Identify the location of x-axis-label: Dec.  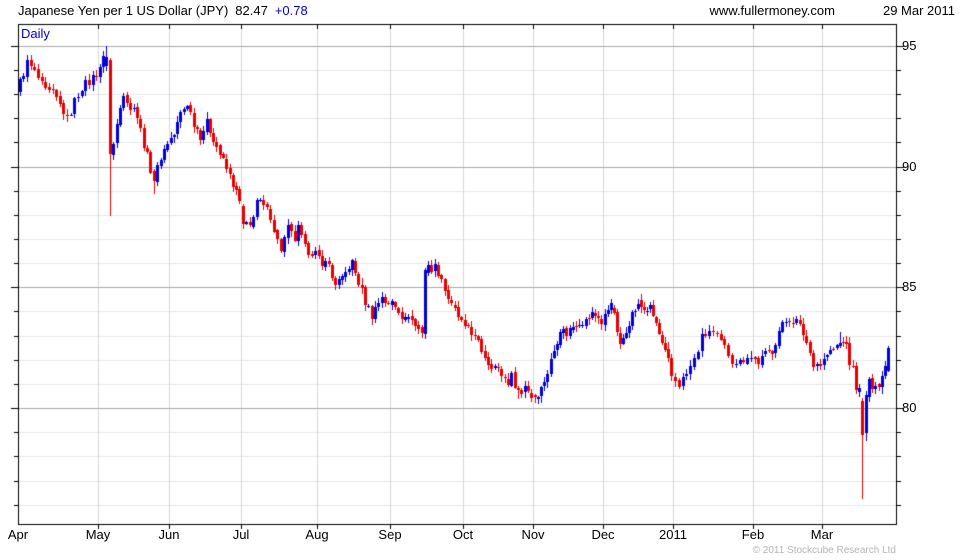
(603, 534).